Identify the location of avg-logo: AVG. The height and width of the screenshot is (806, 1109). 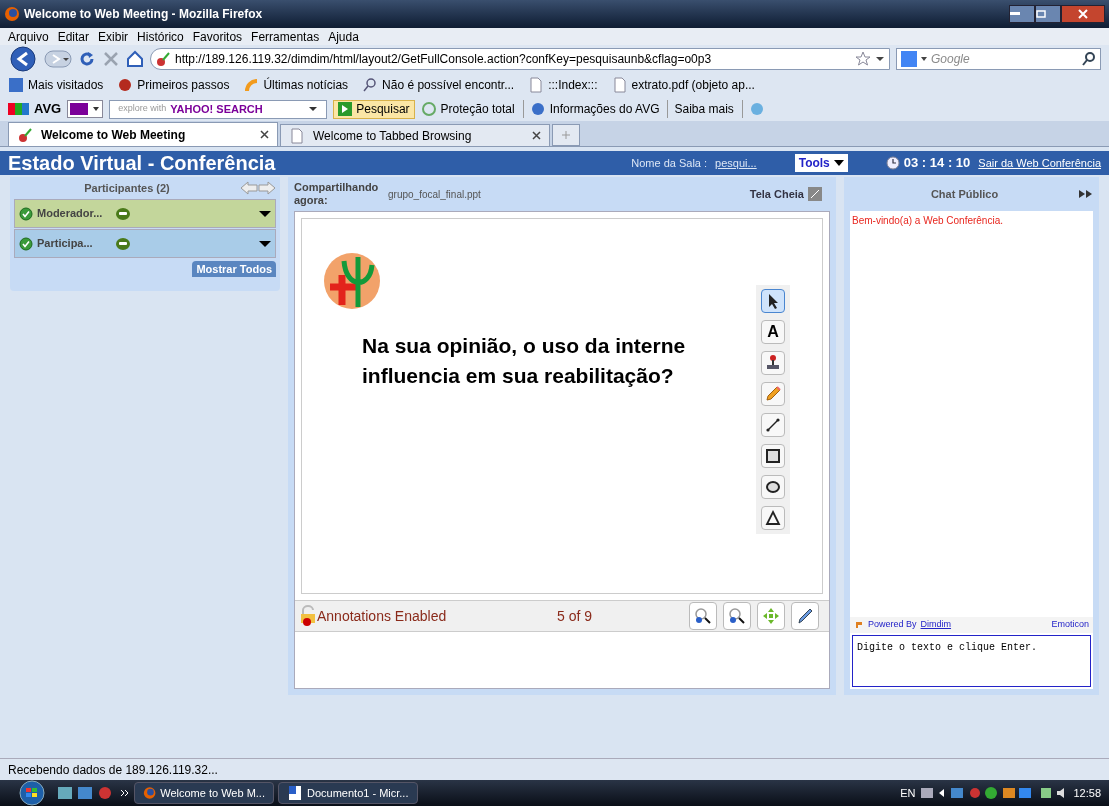
(35, 109).